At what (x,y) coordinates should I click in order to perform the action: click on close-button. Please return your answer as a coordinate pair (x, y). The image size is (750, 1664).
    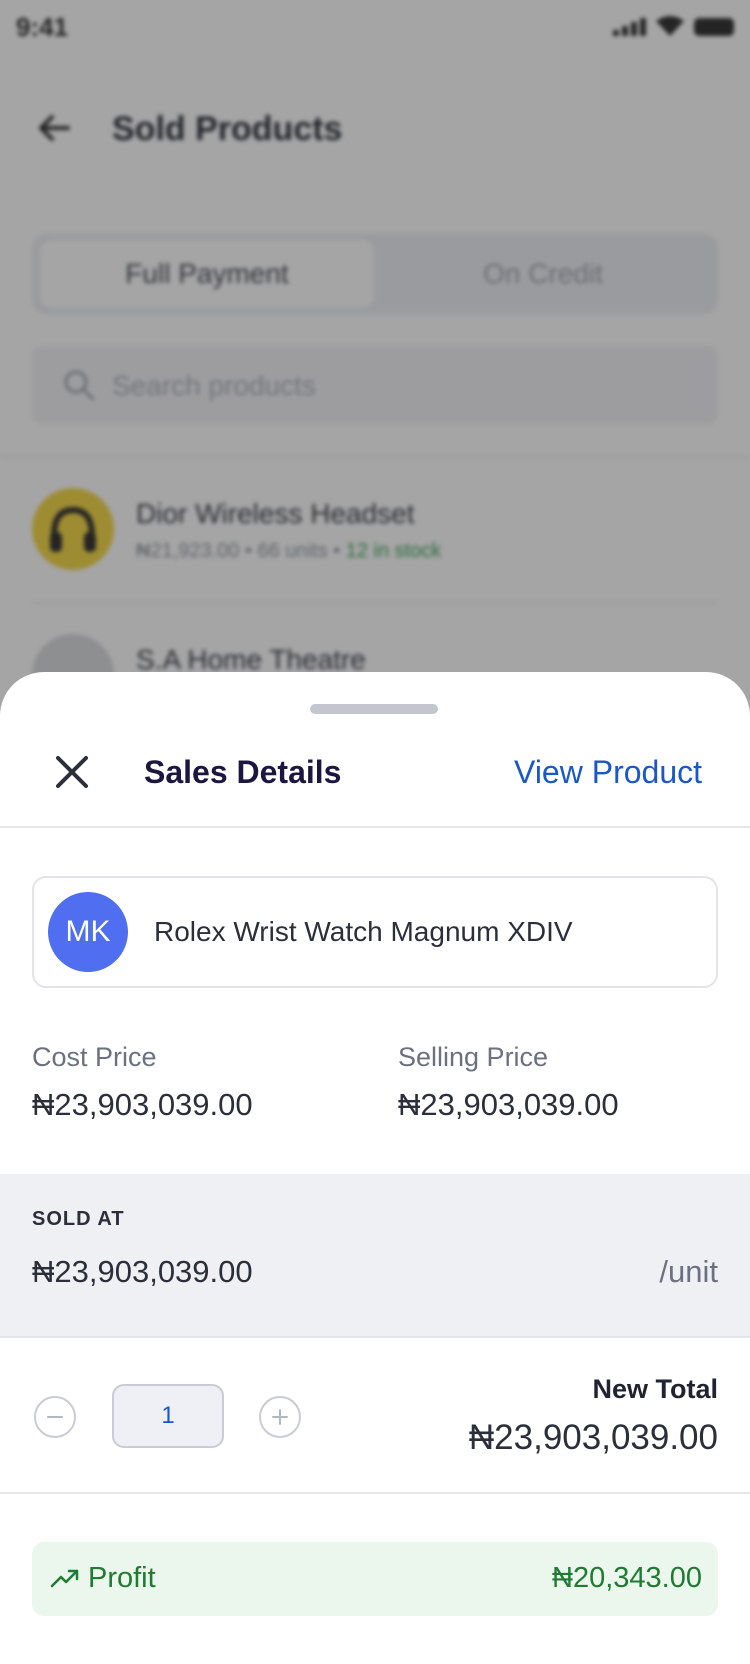
    Looking at the image, I should click on (72, 772).